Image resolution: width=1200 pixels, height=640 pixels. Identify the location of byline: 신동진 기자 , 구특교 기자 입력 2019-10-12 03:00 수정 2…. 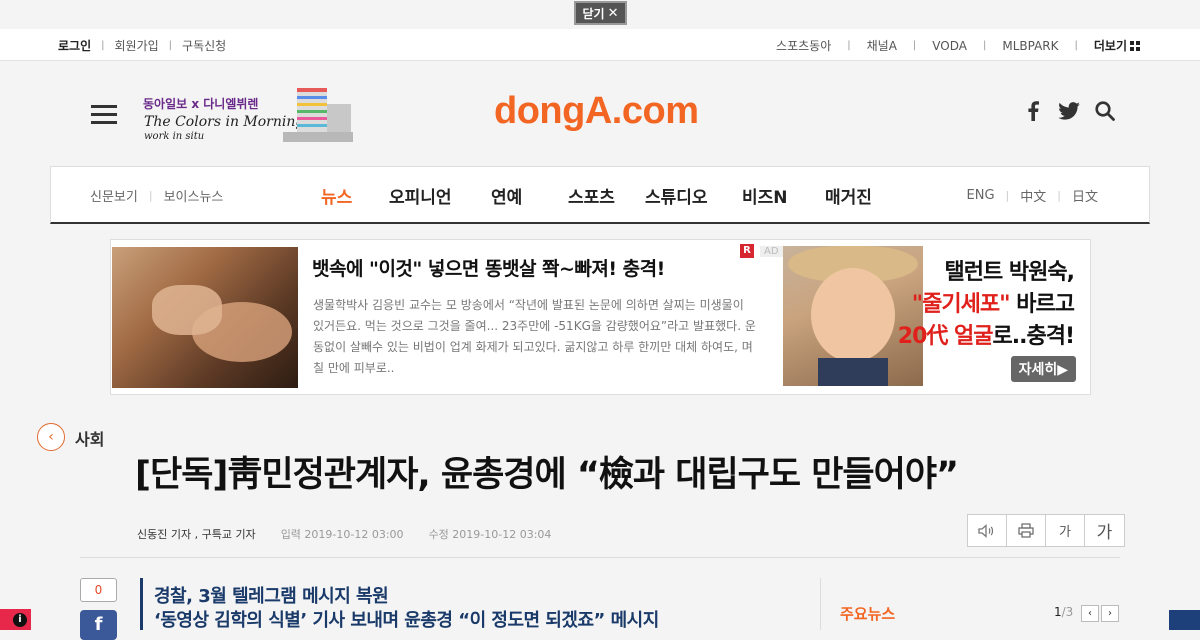
(344, 534).